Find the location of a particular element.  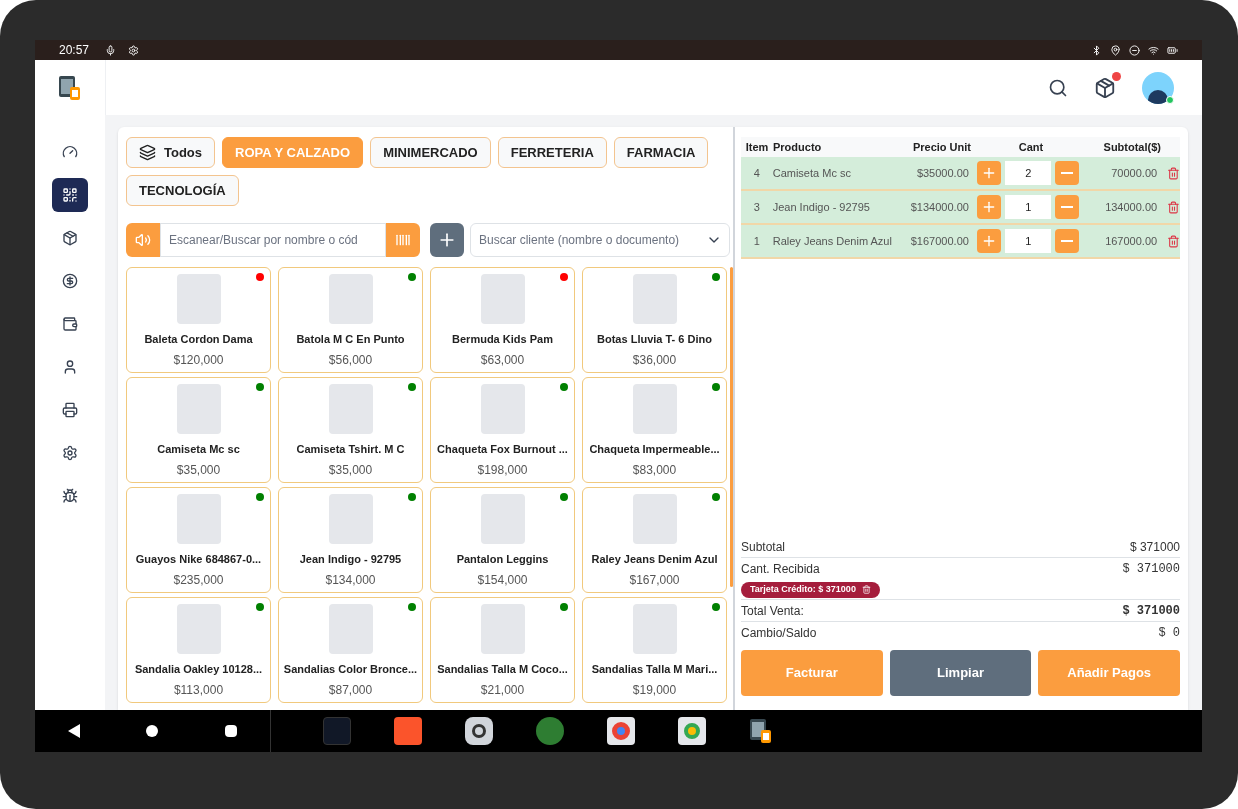

unit-price: $167000.00 is located at coordinates (939, 241).